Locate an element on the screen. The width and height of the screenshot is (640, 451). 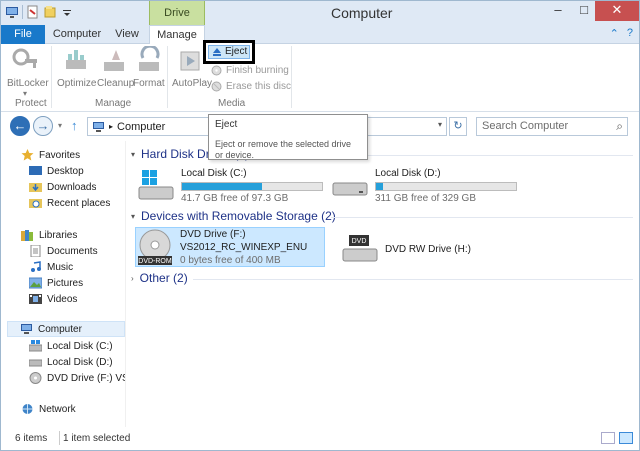
nav-label: Videos is located at coordinates (62, 299).